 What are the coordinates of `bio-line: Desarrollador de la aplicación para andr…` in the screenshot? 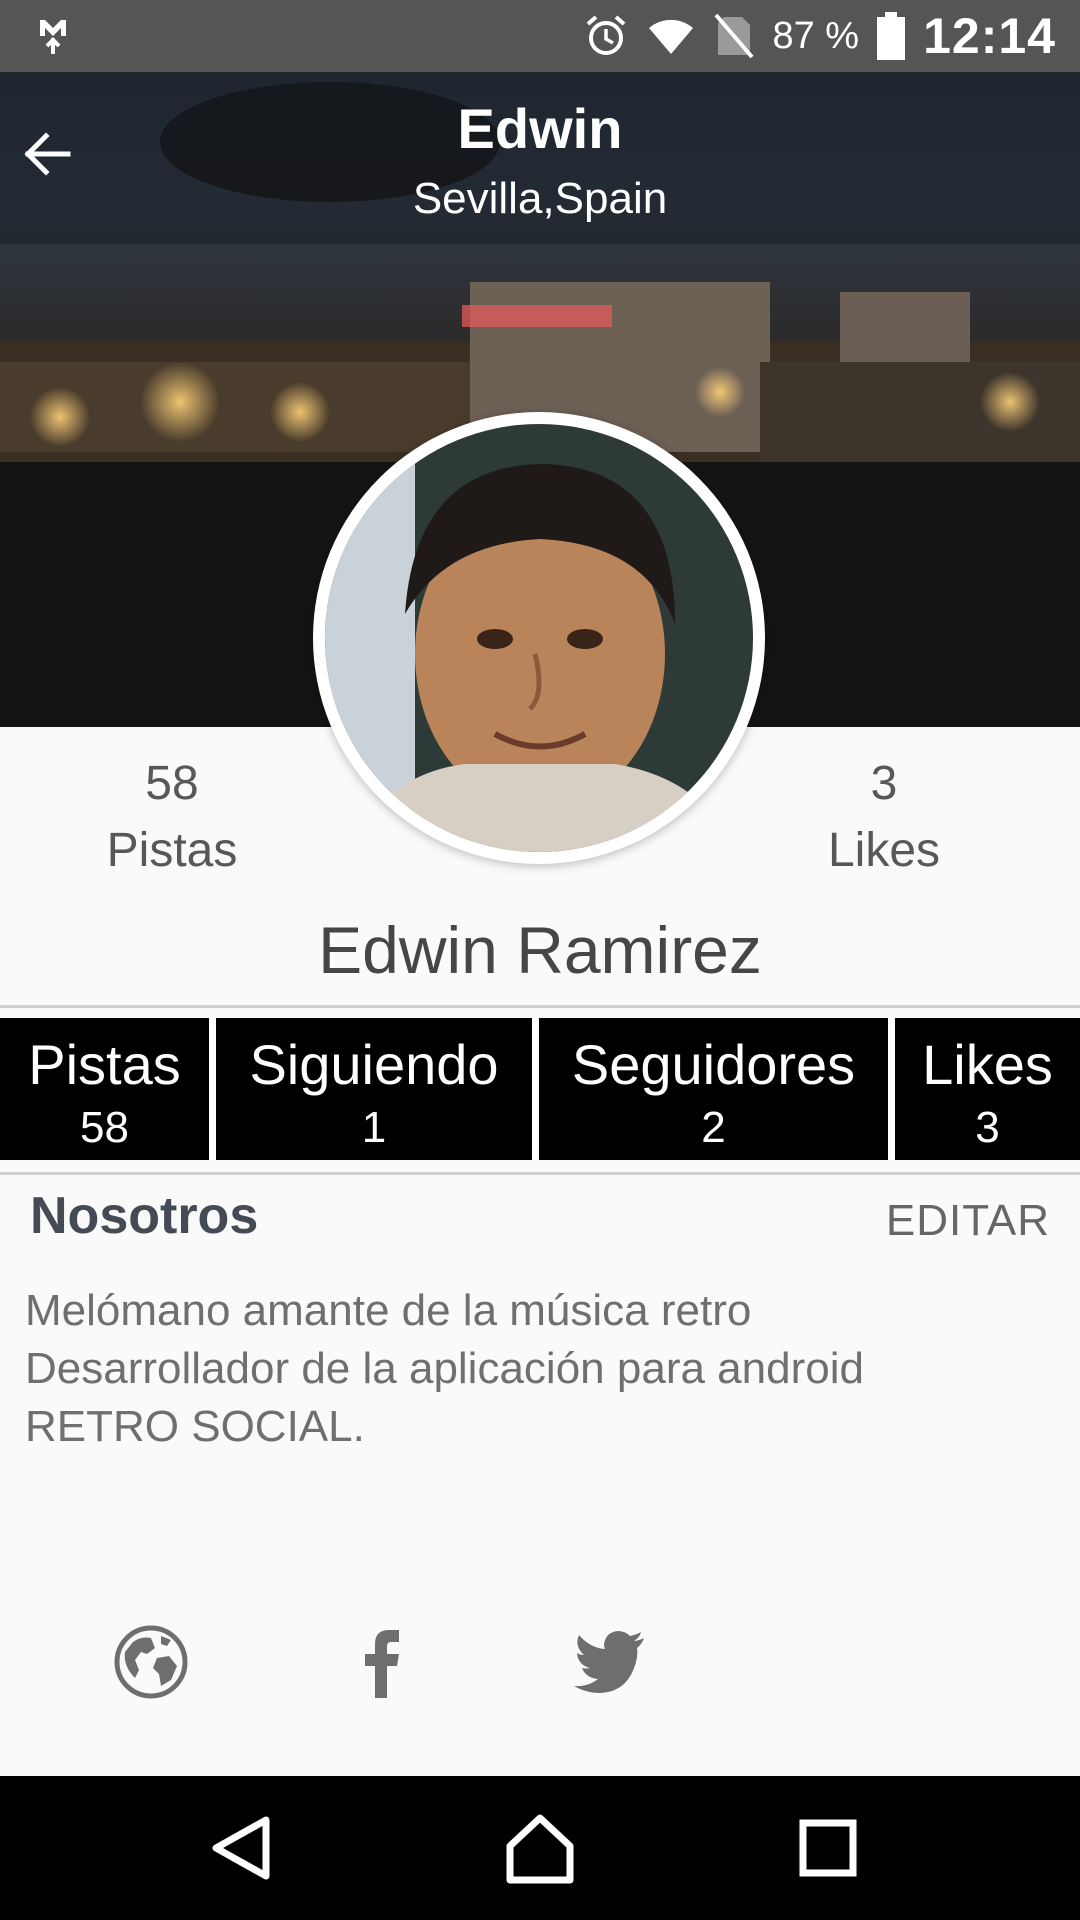 It's located at (444, 1368).